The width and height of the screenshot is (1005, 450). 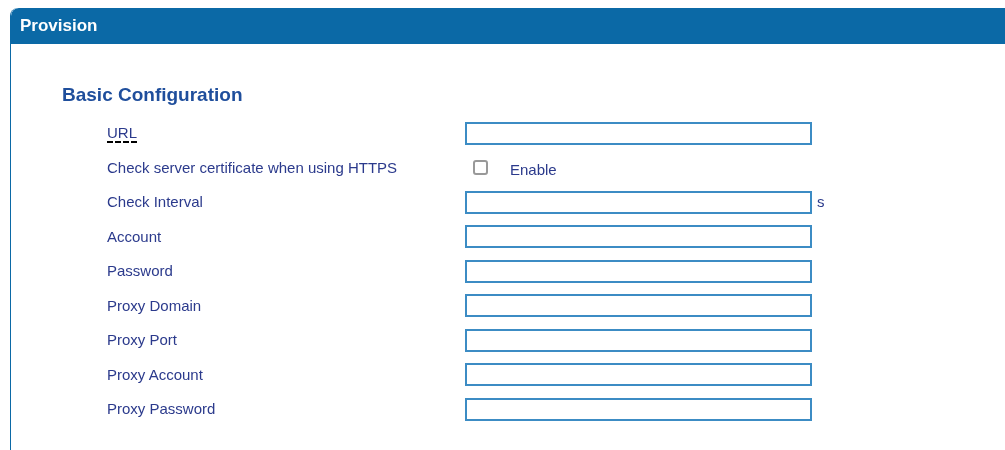 I want to click on field-label: Check server certificate when using HTTPS, so click(x=252, y=167).